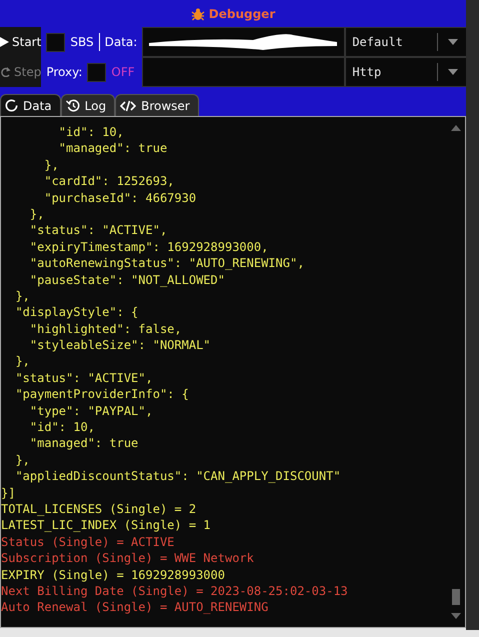 Image resolution: width=479 pixels, height=637 pixels. Describe the element at coordinates (4, 42) in the screenshot. I see `play-icon` at that location.